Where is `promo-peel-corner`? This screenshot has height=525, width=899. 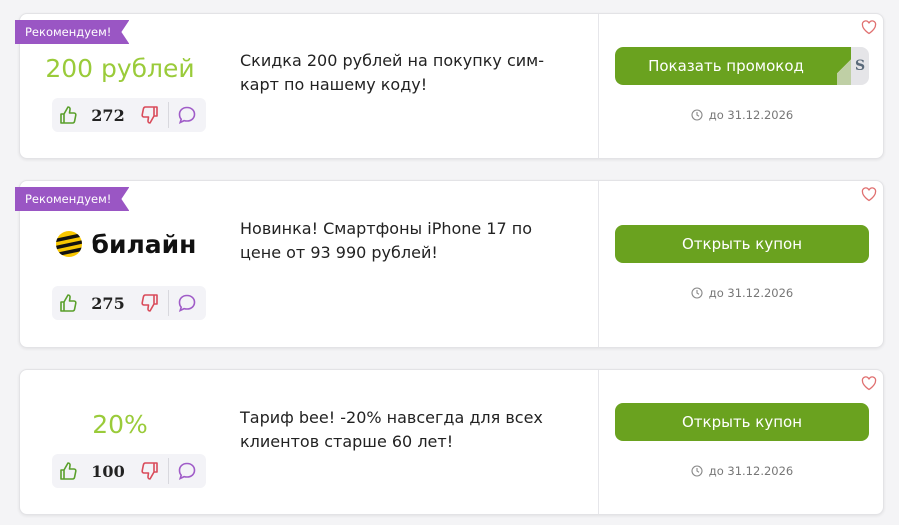
promo-peel-corner is located at coordinates (844, 66).